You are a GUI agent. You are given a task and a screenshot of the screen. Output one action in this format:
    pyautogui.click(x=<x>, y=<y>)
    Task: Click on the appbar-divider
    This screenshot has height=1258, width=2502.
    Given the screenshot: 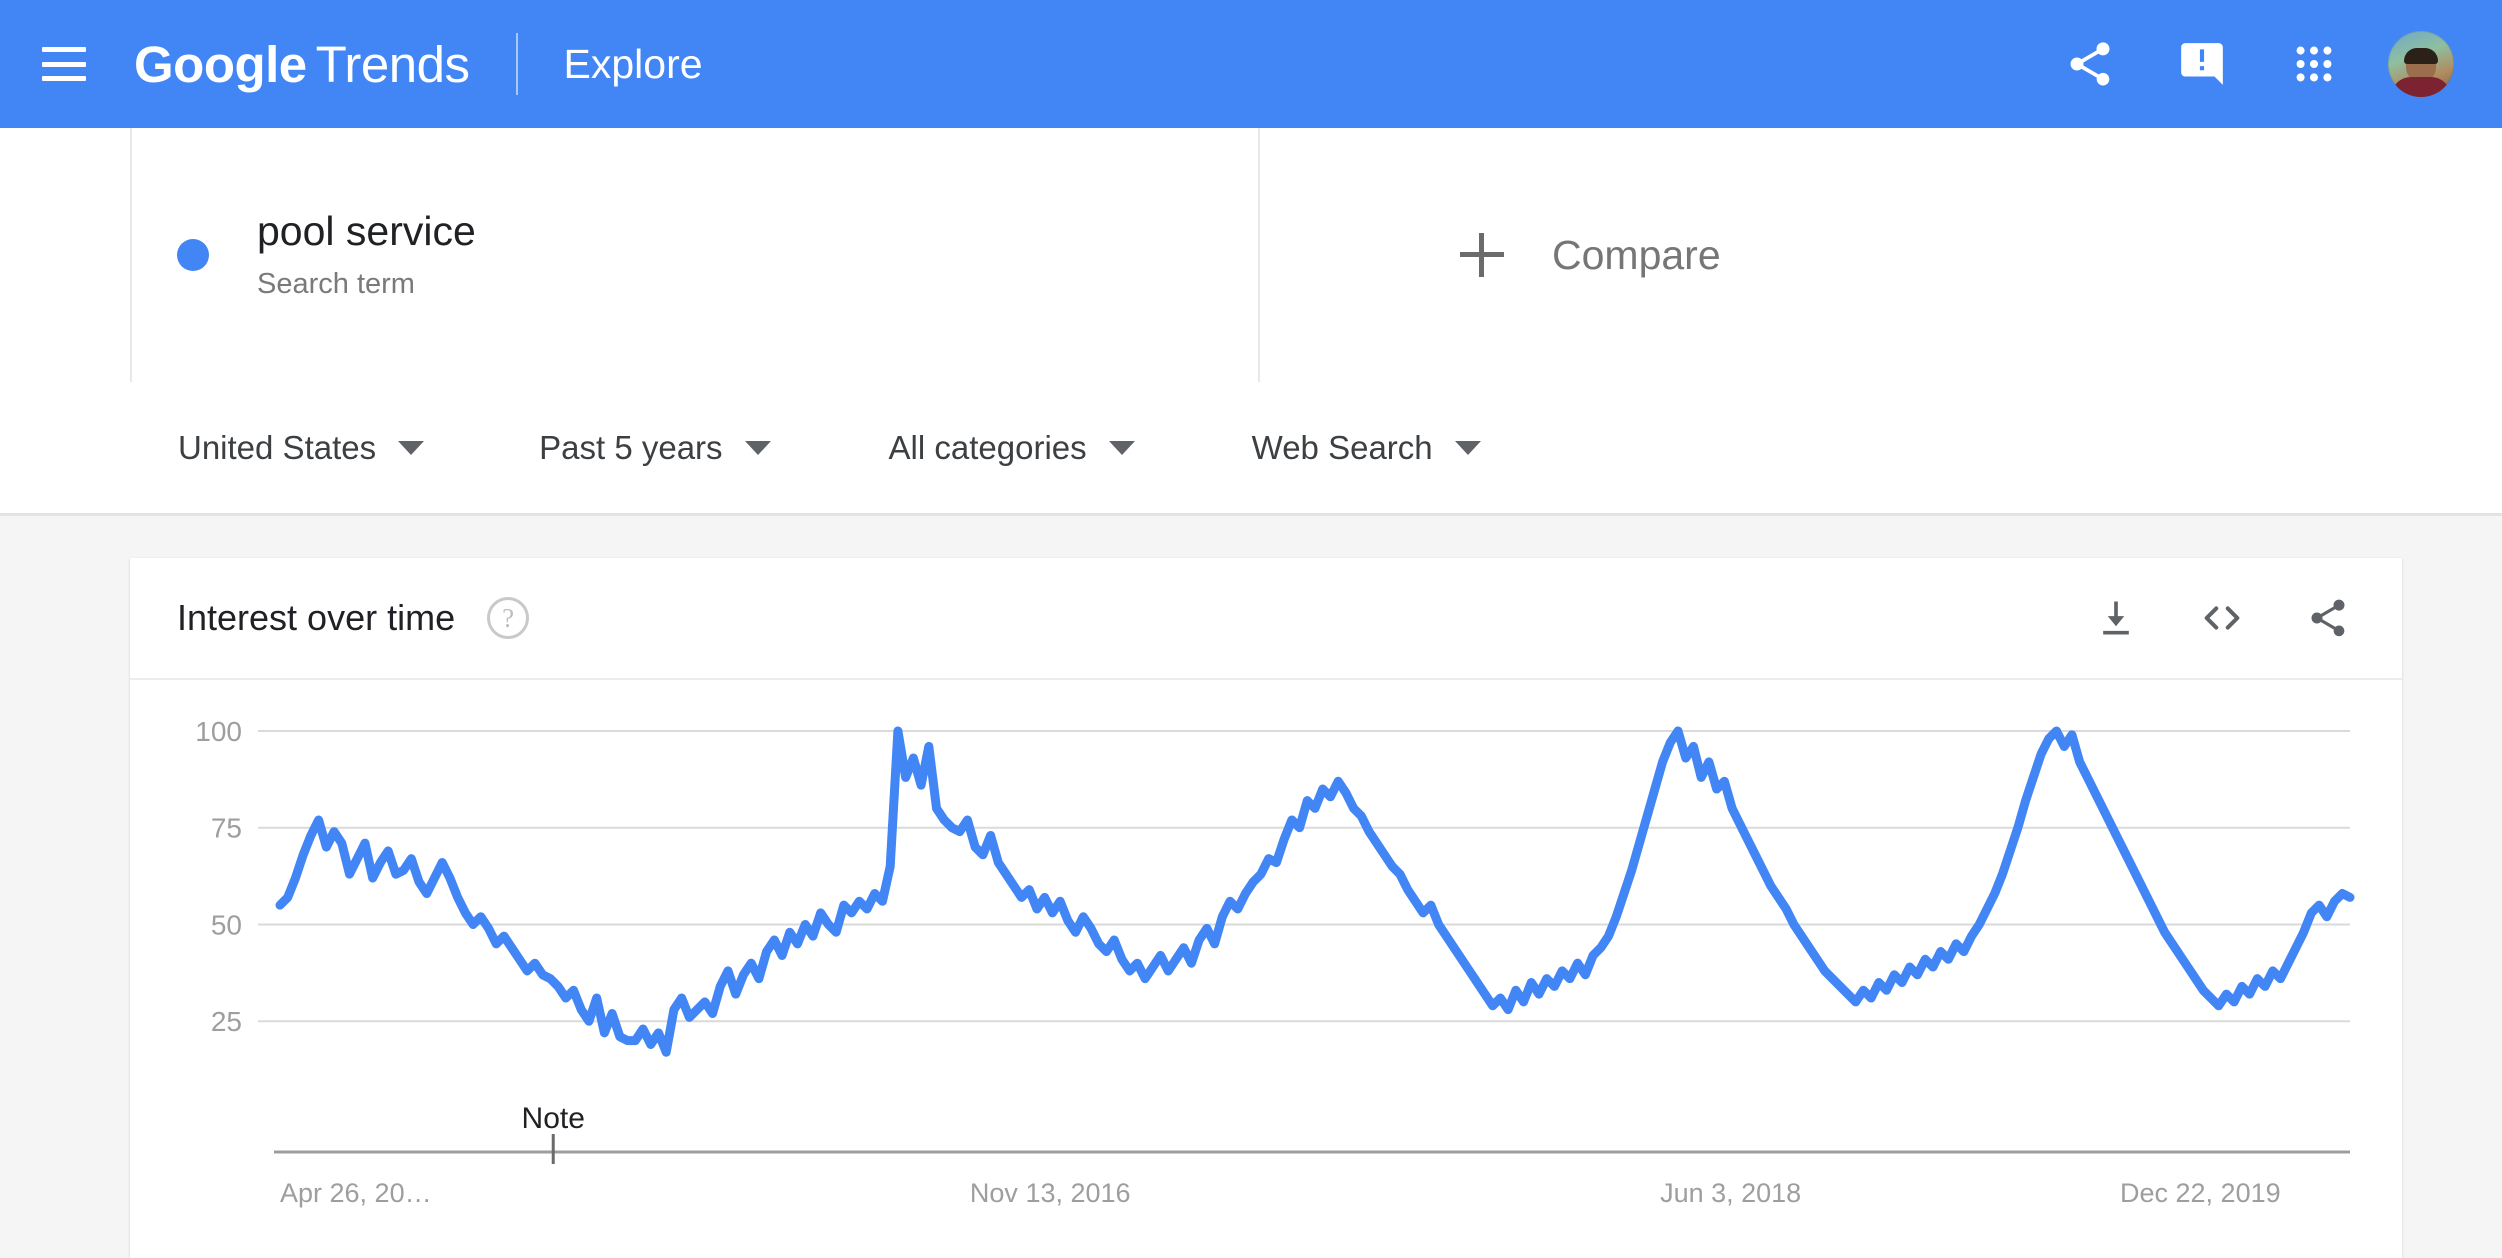 What is the action you would take?
    pyautogui.click(x=516, y=64)
    